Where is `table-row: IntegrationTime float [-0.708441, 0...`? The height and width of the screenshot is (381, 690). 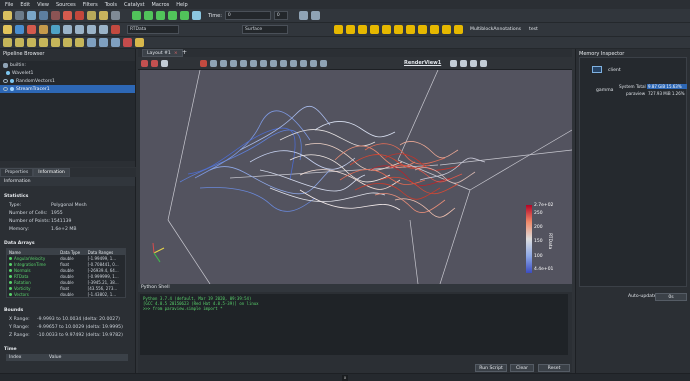
table-row: IntegrationTime float [-0.708441, 0... is located at coordinates (66, 264).